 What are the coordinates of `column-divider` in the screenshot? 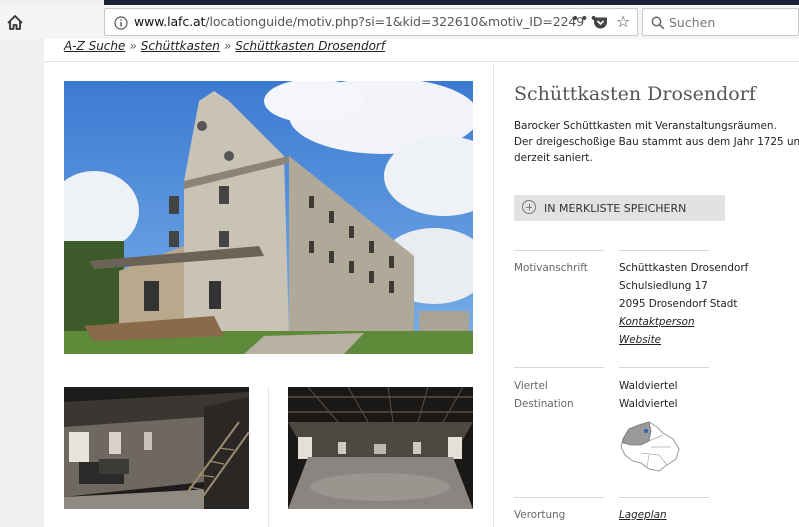 It's located at (493, 294).